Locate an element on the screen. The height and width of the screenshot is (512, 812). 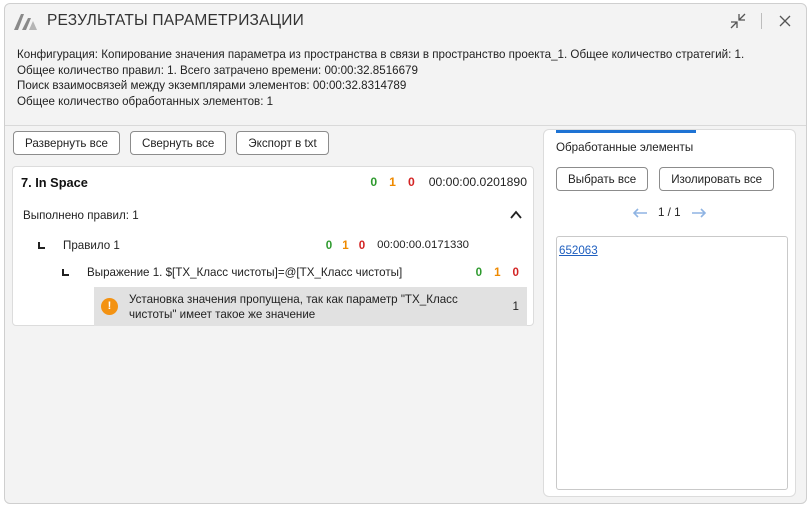
arrow-right-icon is located at coordinates (699, 213).